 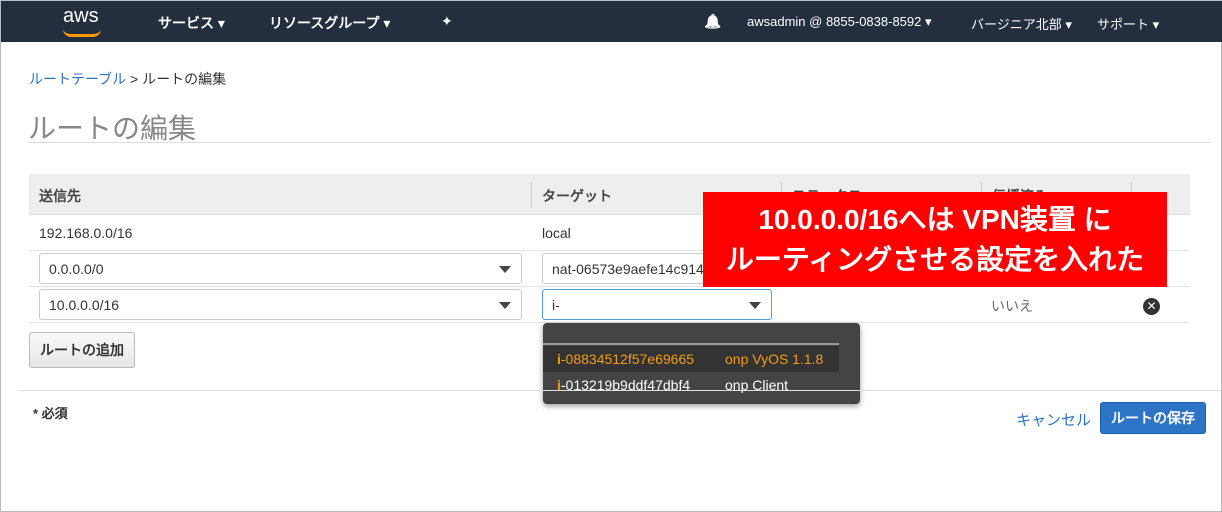 I want to click on add-route-button: ルートの追加, so click(x=82, y=350).